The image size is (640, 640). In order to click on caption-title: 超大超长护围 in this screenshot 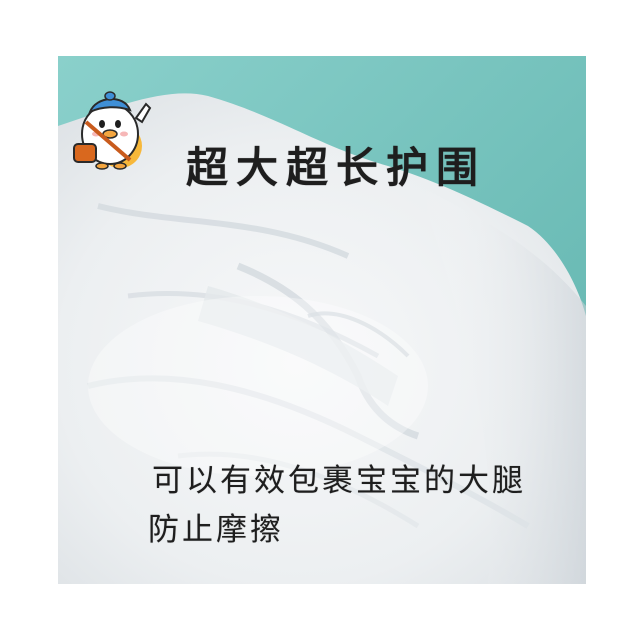, I will do `click(336, 167)`.